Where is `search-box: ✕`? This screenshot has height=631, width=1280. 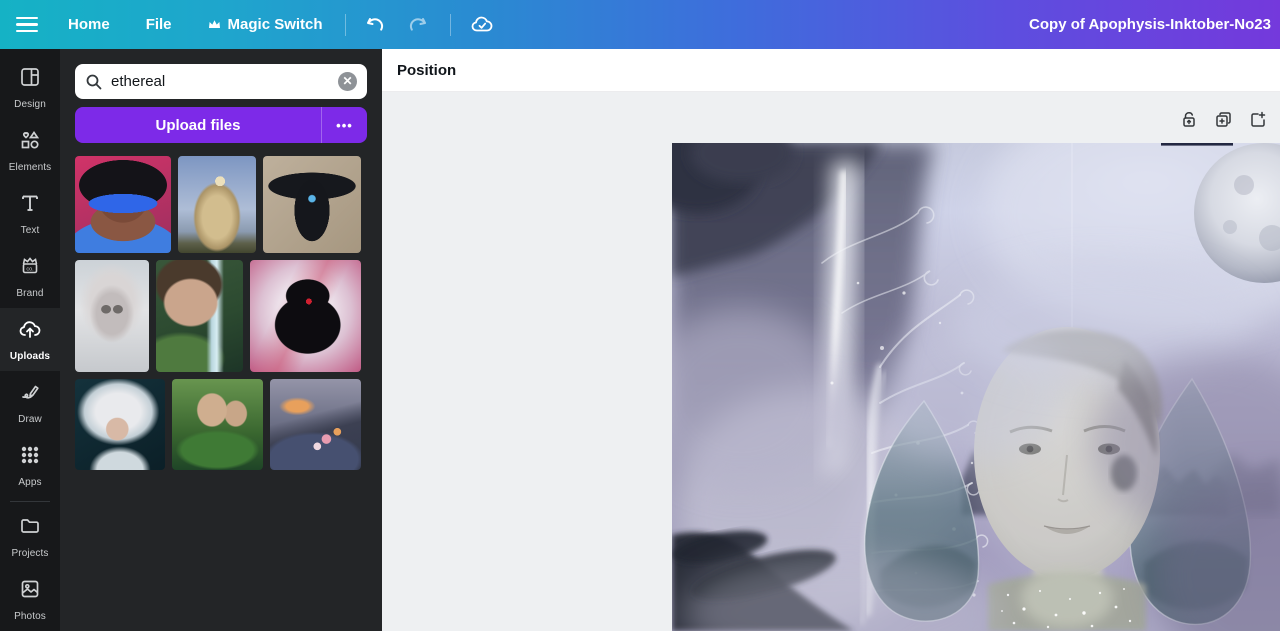
search-box: ✕ is located at coordinates (221, 81).